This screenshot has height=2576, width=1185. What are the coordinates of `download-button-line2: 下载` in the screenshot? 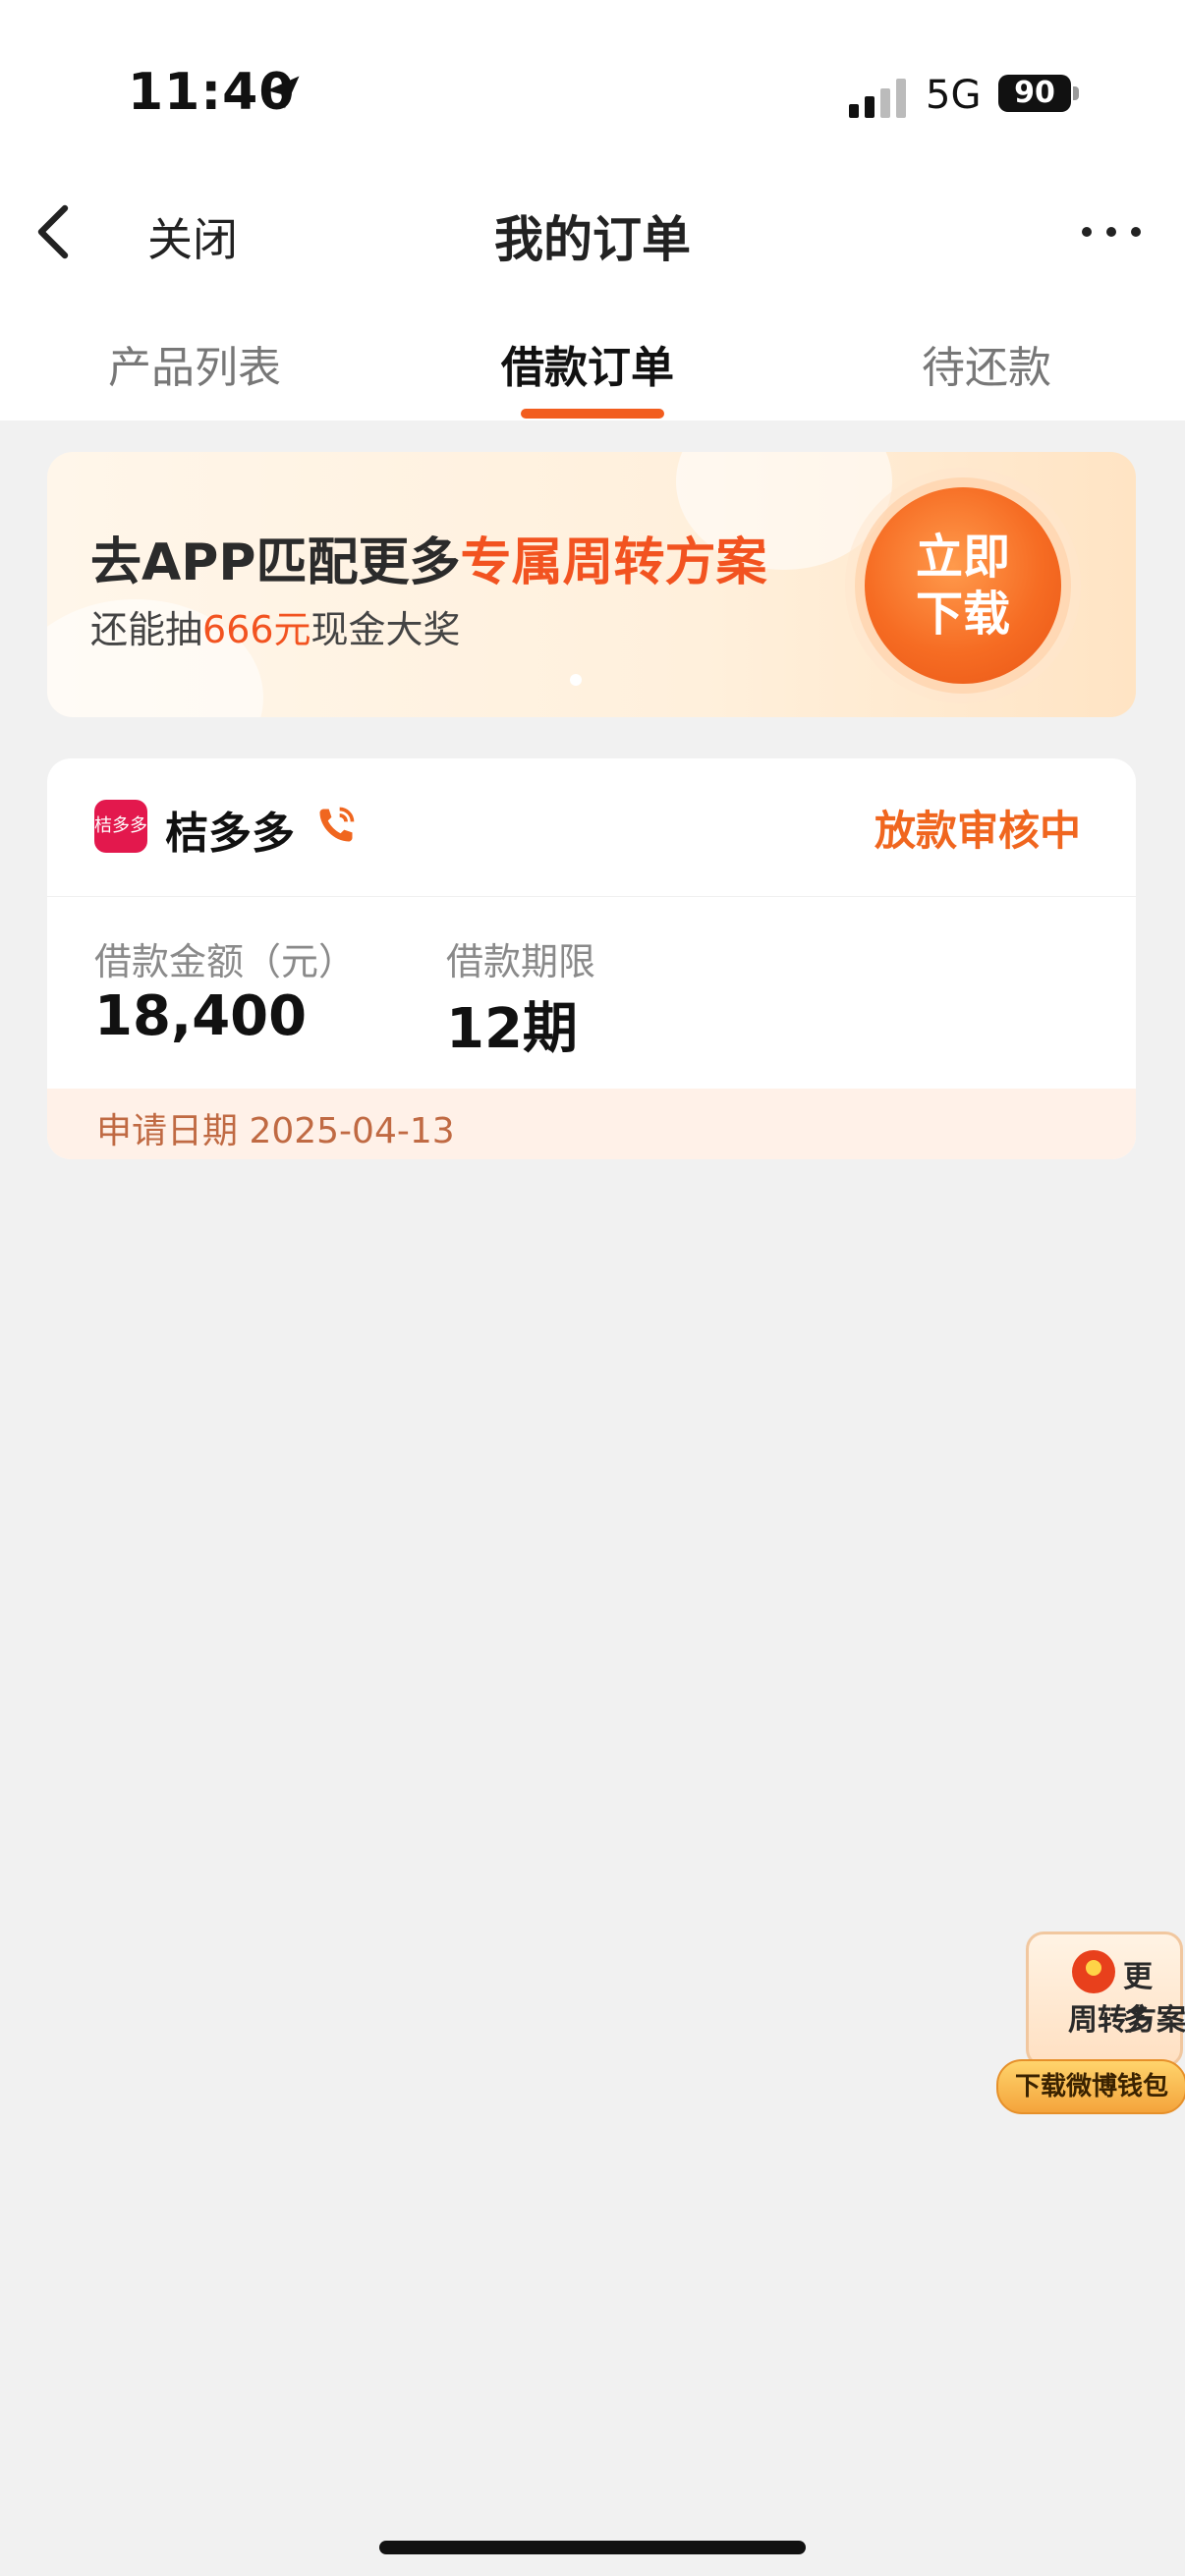 It's located at (963, 614).